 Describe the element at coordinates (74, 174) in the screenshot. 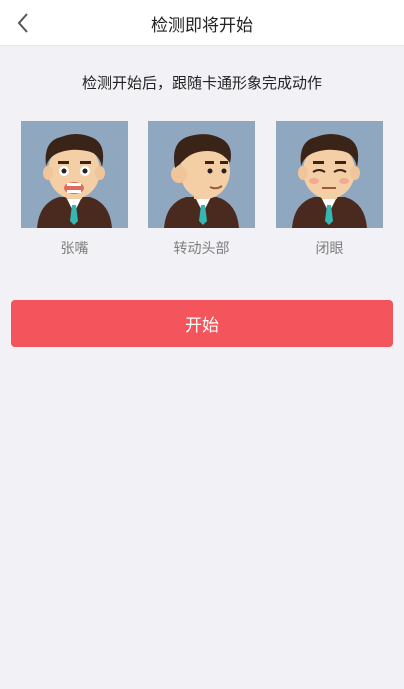

I see `cartoon-open-mouth-image` at that location.